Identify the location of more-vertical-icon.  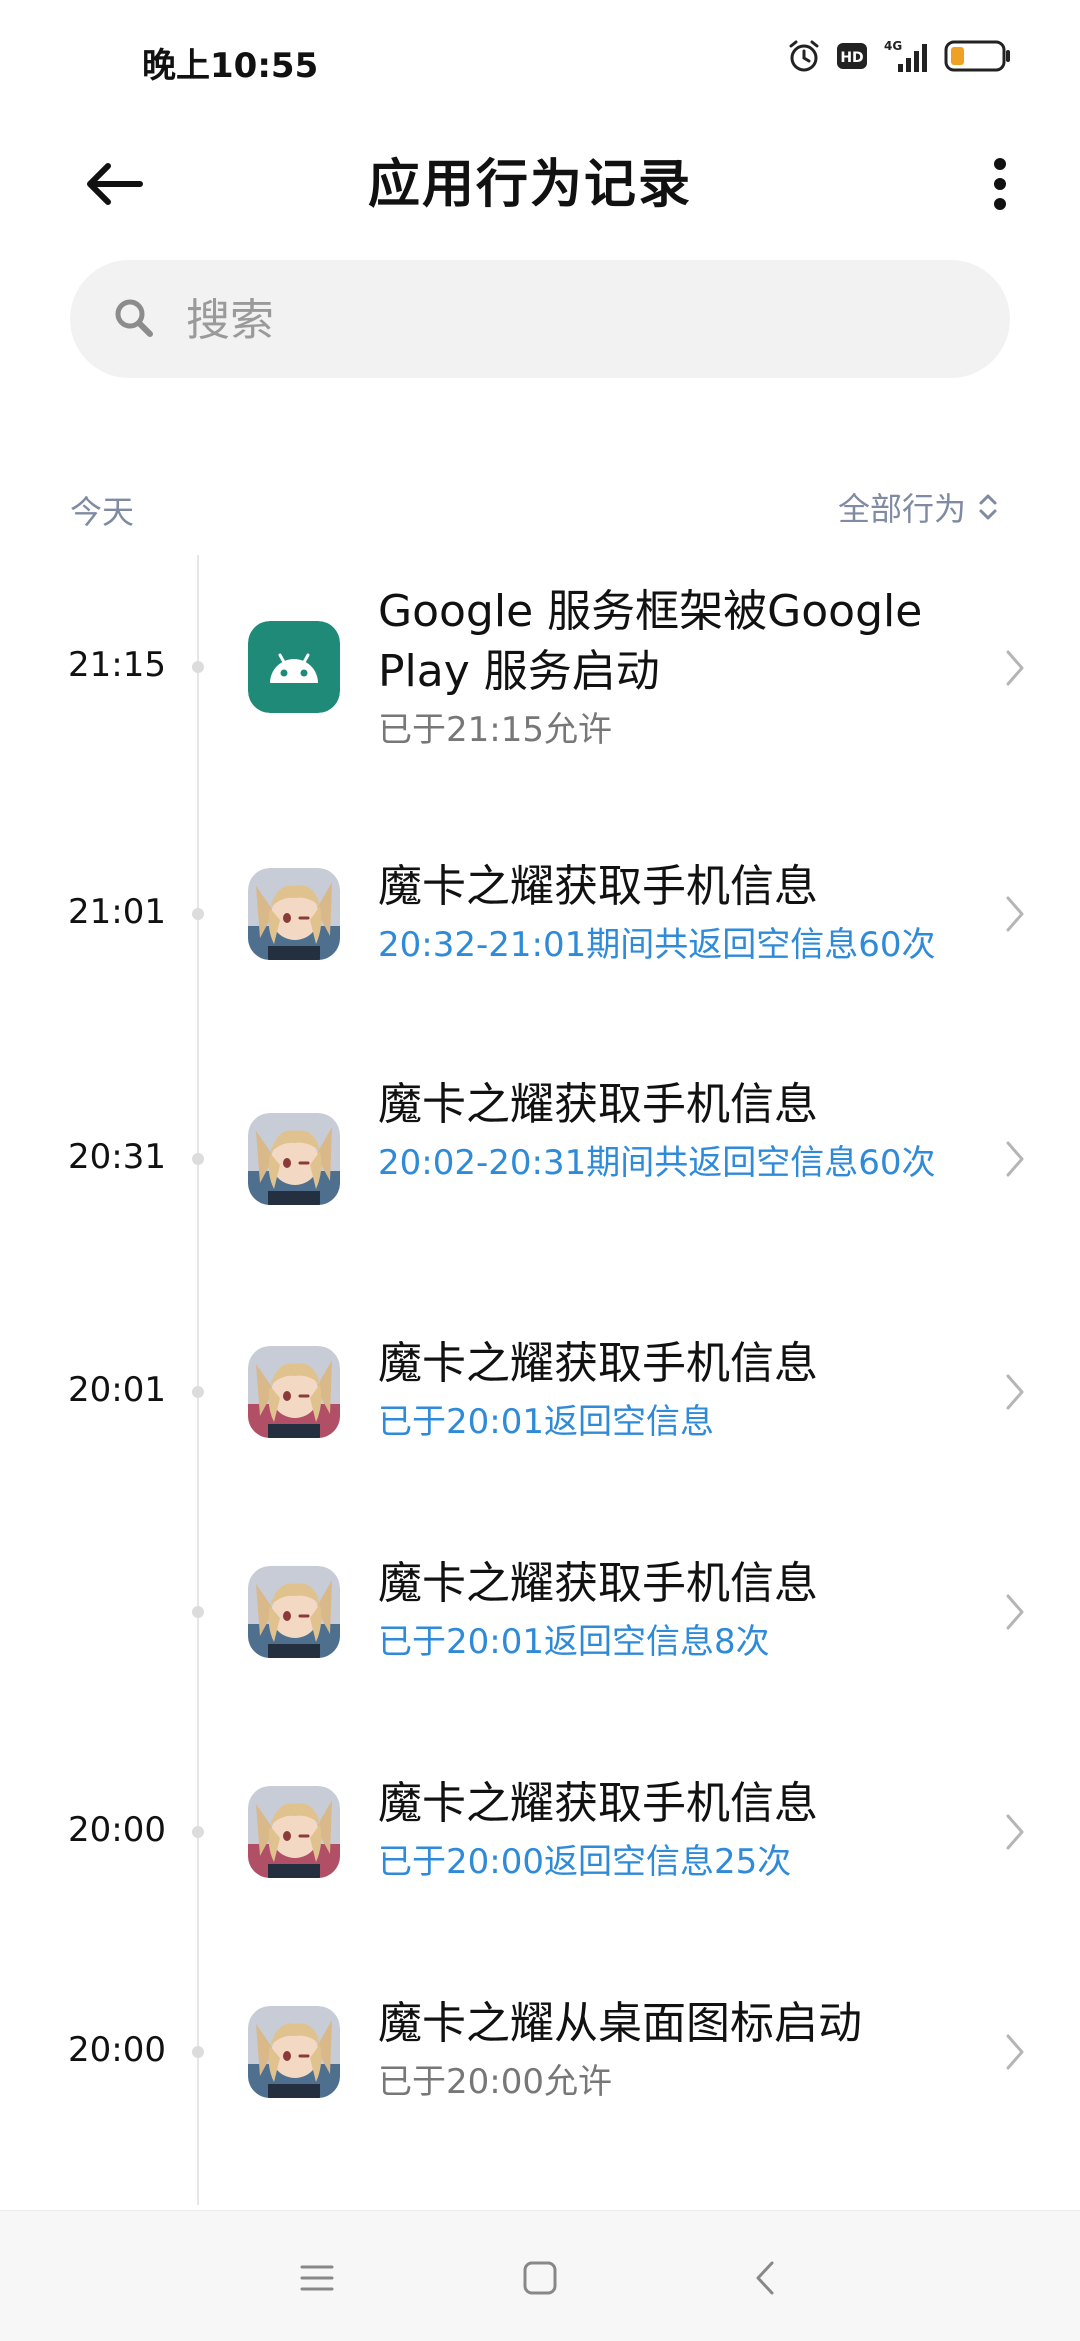
(1000, 184).